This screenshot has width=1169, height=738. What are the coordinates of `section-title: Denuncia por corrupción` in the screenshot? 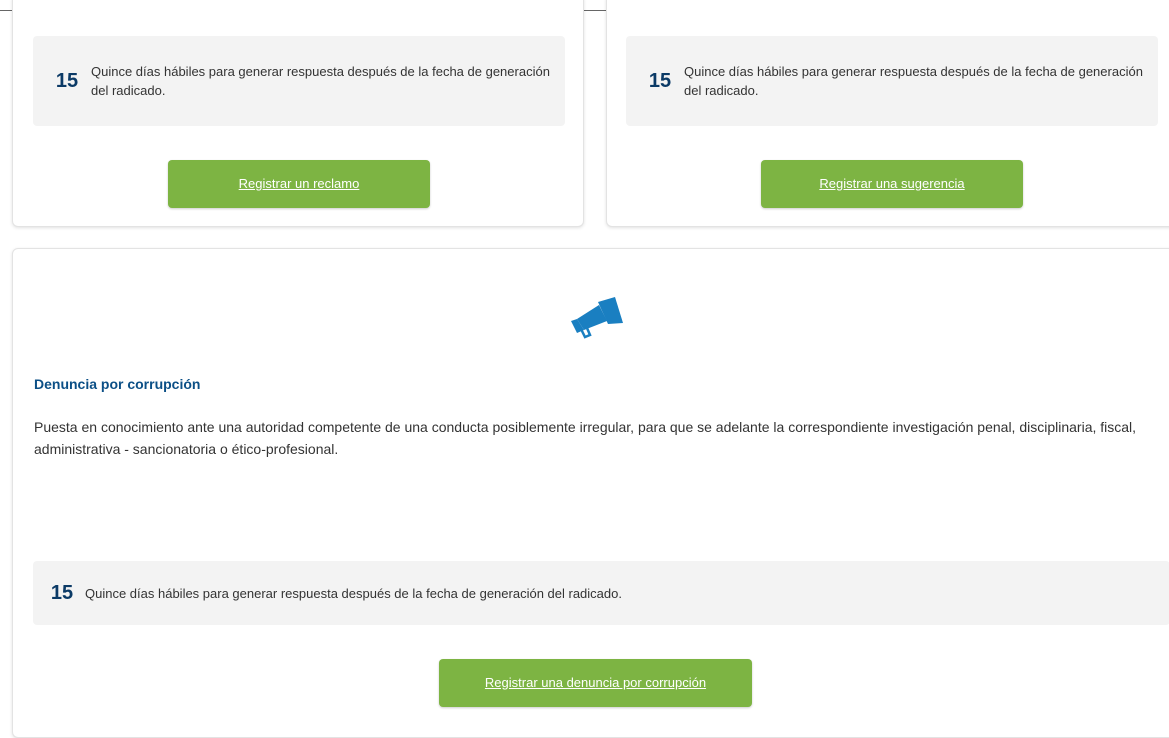 It's located at (117, 384).